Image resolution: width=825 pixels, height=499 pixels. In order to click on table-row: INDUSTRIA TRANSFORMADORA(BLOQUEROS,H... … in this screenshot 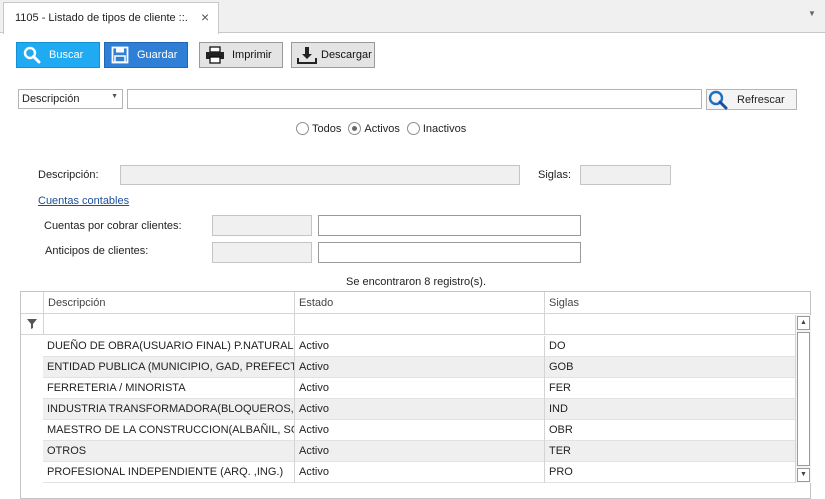, I will do `click(419, 409)`.